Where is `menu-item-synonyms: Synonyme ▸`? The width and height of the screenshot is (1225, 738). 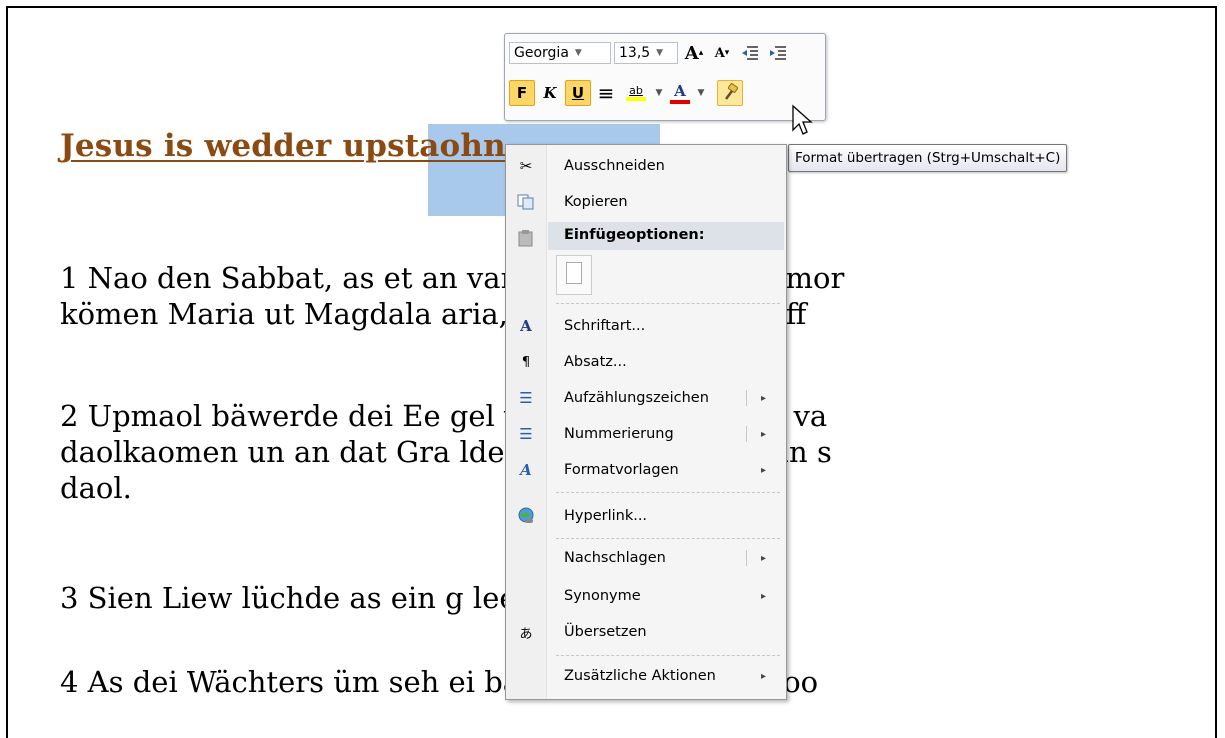
menu-item-synonyms: Synonyme ▸ is located at coordinates (645, 596).